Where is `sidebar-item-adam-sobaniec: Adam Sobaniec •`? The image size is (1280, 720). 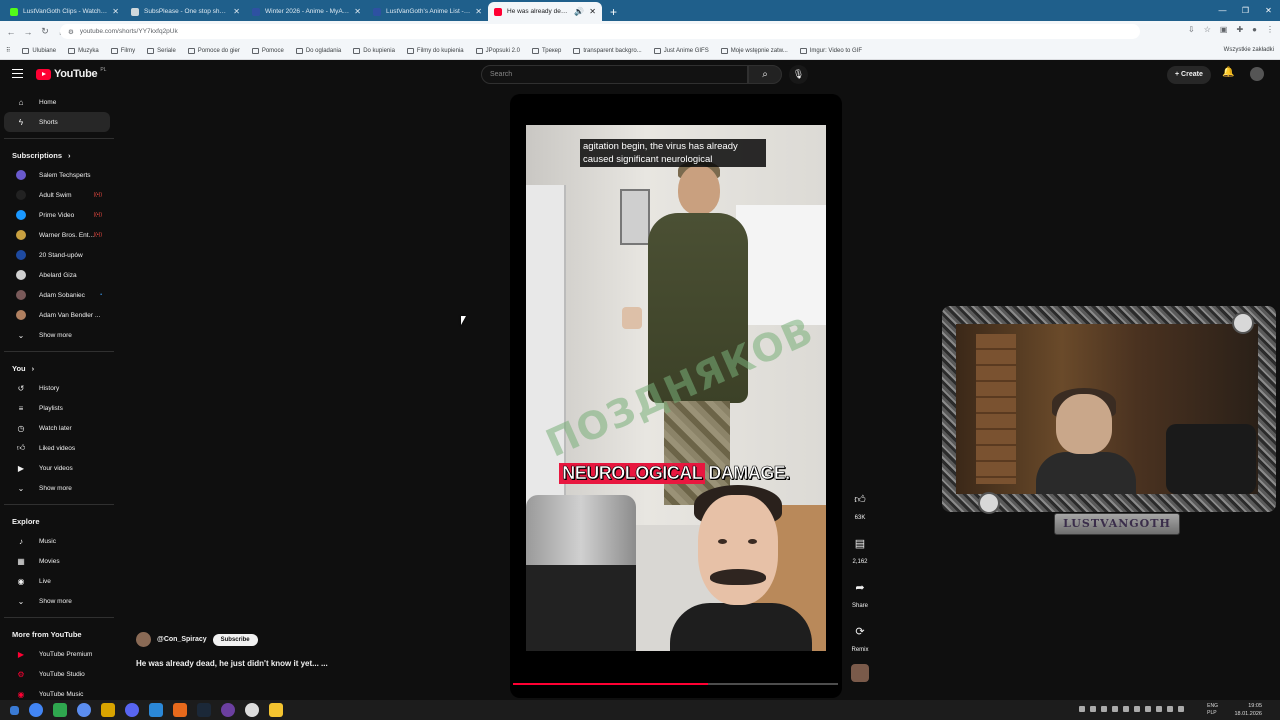
sidebar-item-adam-sobaniec: Adam Sobaniec • is located at coordinates (57, 295).